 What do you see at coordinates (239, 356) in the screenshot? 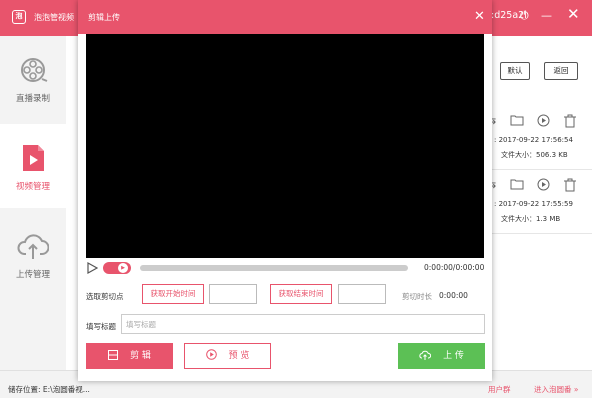
I see `preview-button-label: 预 览` at bounding box center [239, 356].